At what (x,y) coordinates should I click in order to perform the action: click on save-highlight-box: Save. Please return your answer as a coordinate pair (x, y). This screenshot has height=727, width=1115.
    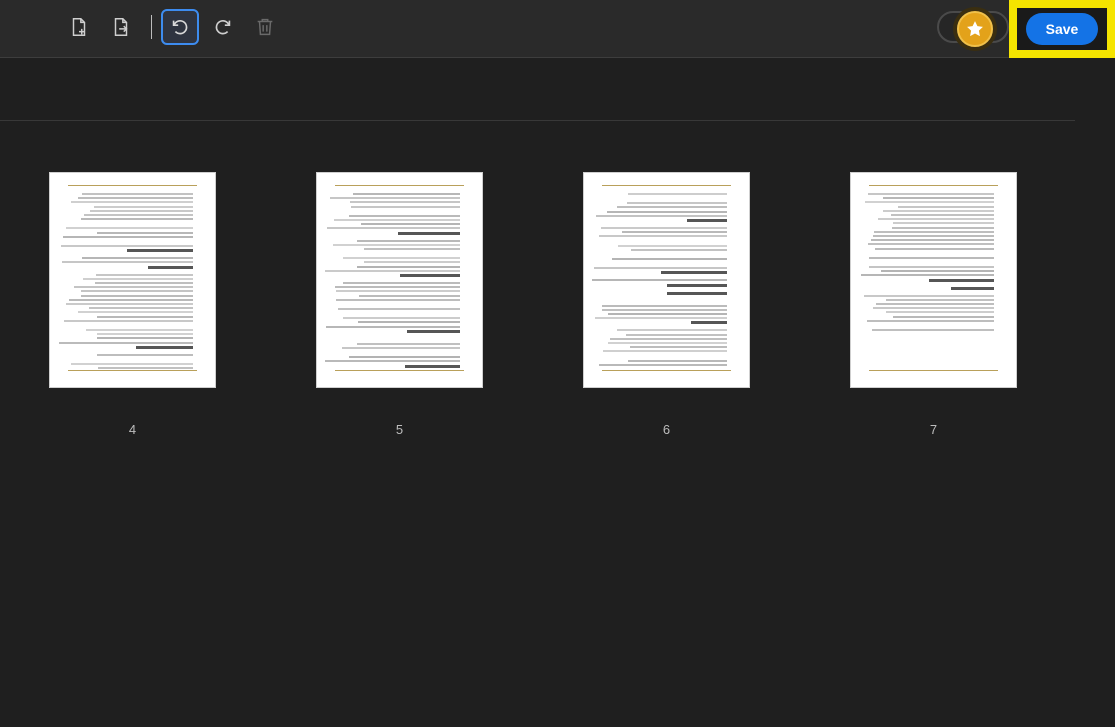
    Looking at the image, I should click on (1062, 29).